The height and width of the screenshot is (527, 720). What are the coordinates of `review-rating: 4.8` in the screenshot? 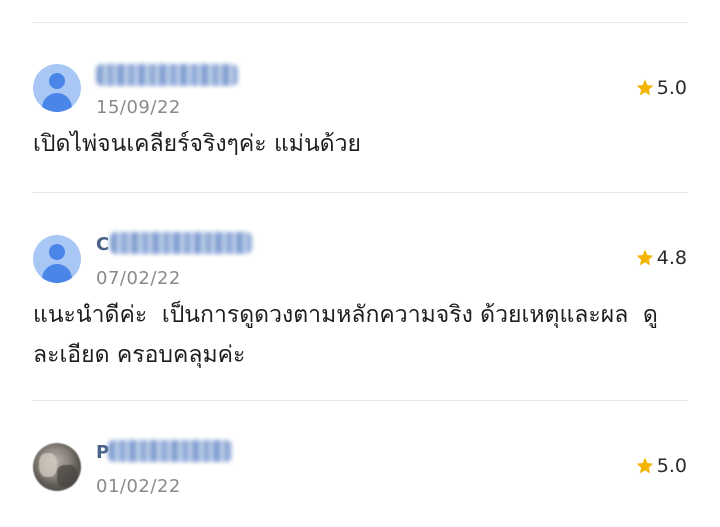 It's located at (661, 258).